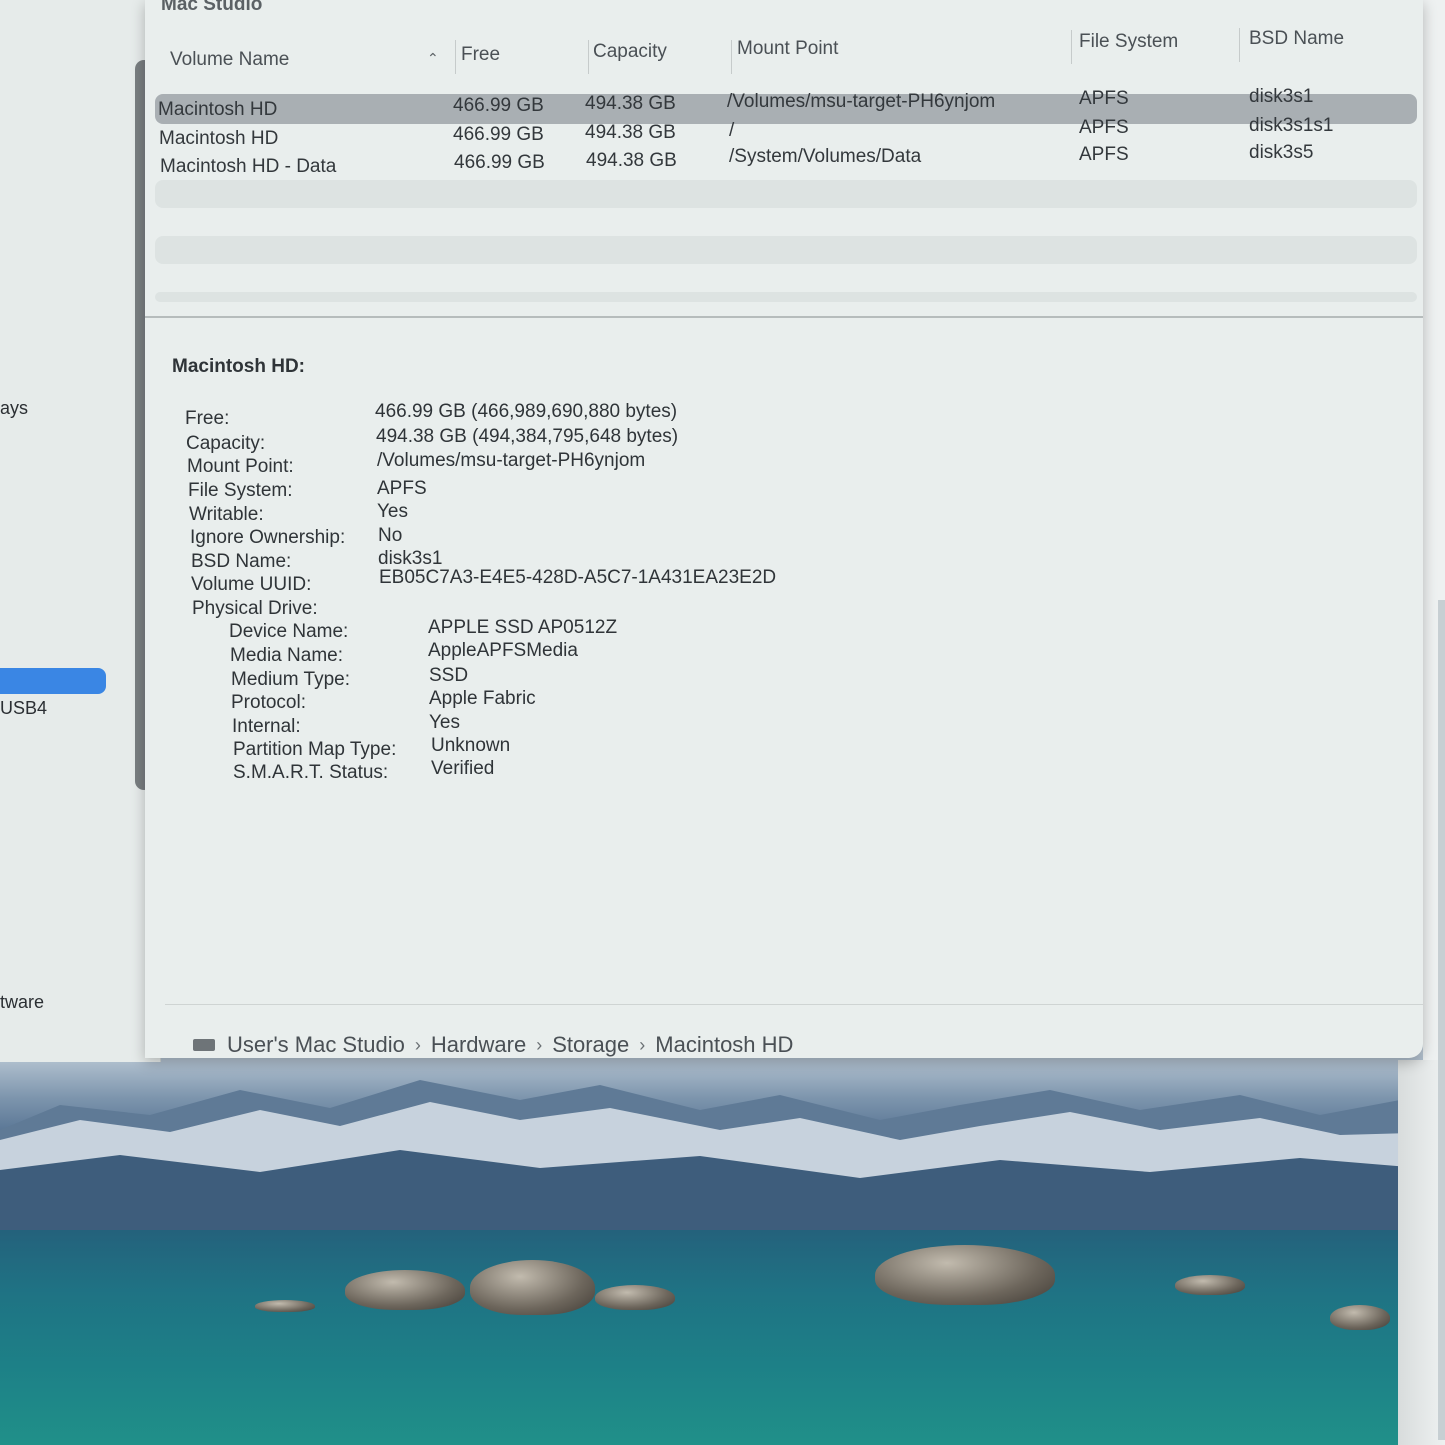  I want to click on detail-key: Free:, so click(207, 418).